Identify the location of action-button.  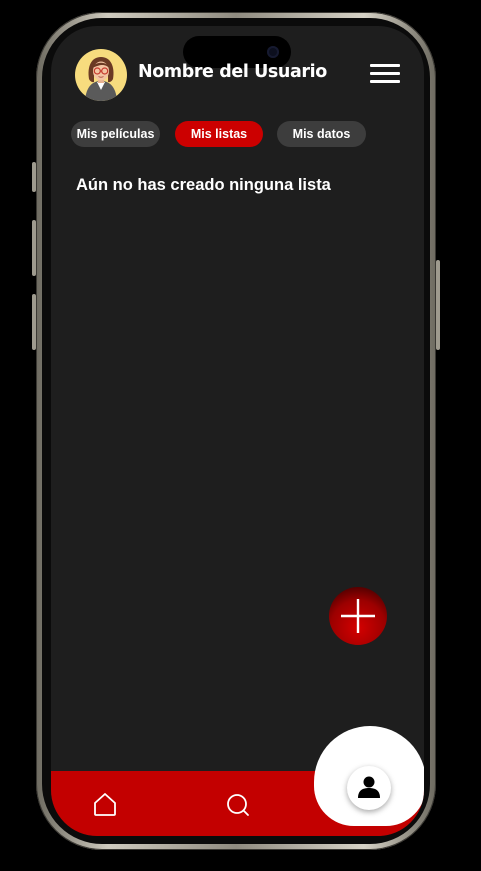
(34, 177).